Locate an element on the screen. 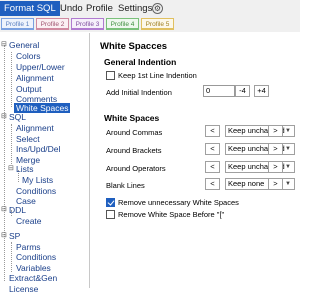  tree-lists: Lists is located at coordinates (24, 169).